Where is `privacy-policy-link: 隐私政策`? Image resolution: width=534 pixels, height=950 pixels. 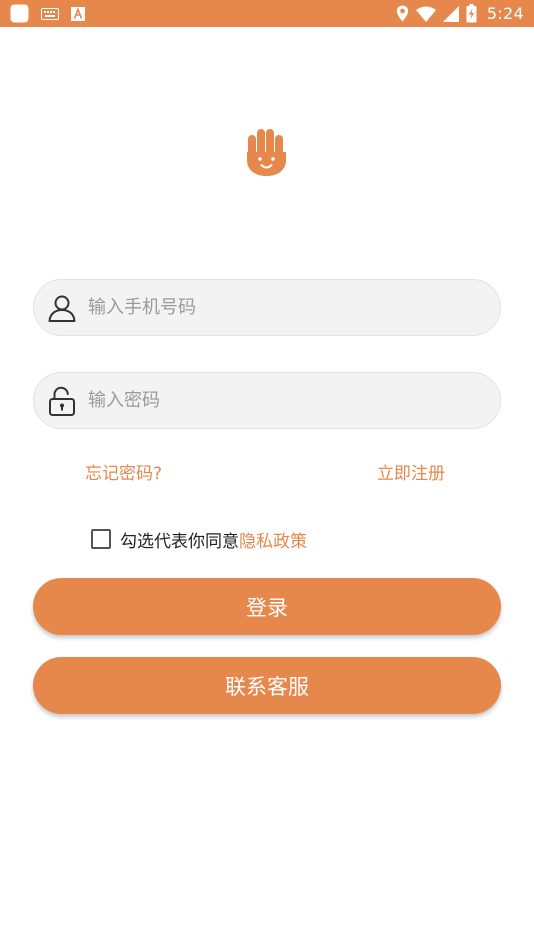 privacy-policy-link: 隐私政策 is located at coordinates (273, 539).